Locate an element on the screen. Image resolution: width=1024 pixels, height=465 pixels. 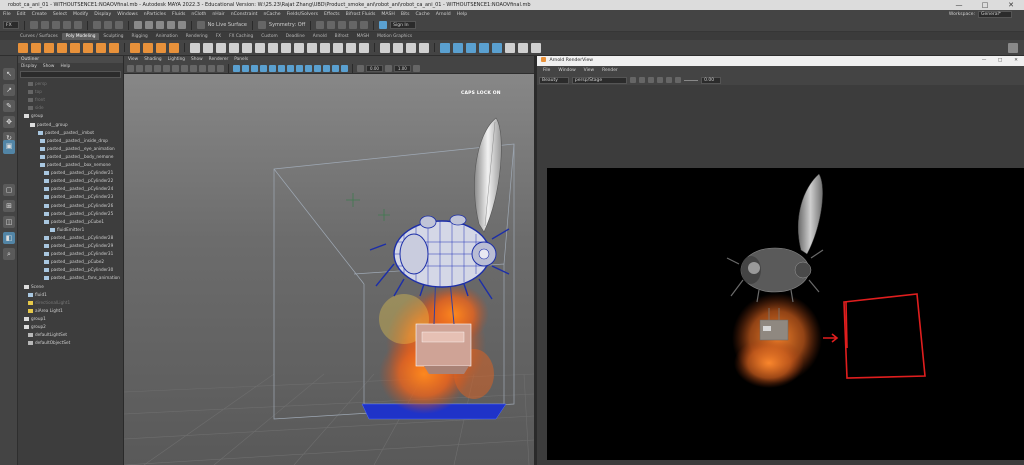
open-scene-icon is located at coordinates (44, 25).